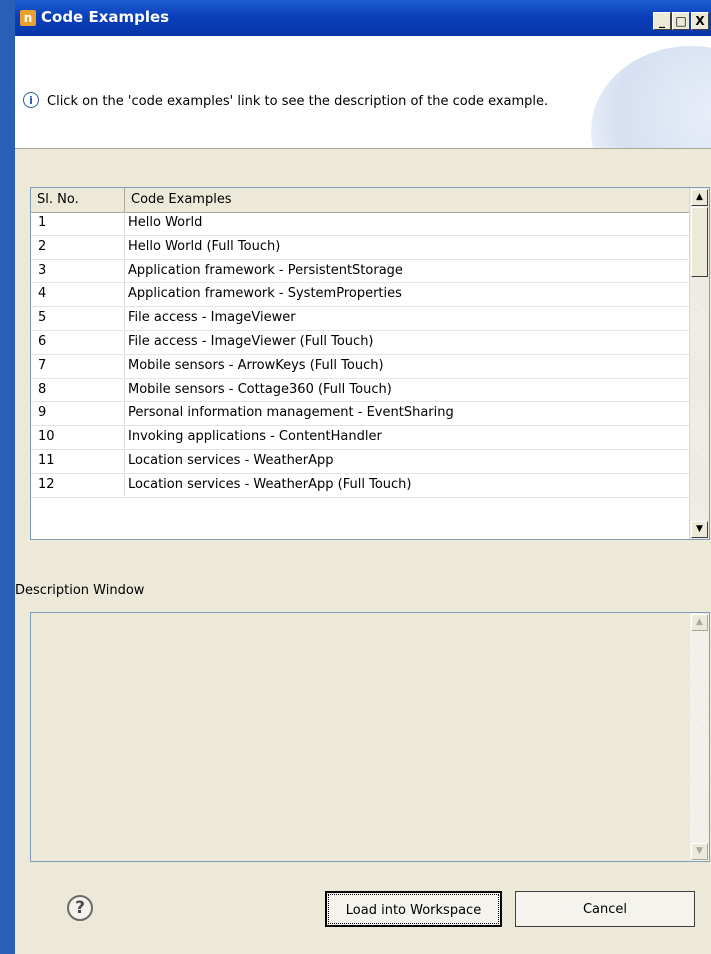 Image resolution: width=711 pixels, height=954 pixels. What do you see at coordinates (229, 461) in the screenshot?
I see `code-example-link: Location services - WeatherApp` at bounding box center [229, 461].